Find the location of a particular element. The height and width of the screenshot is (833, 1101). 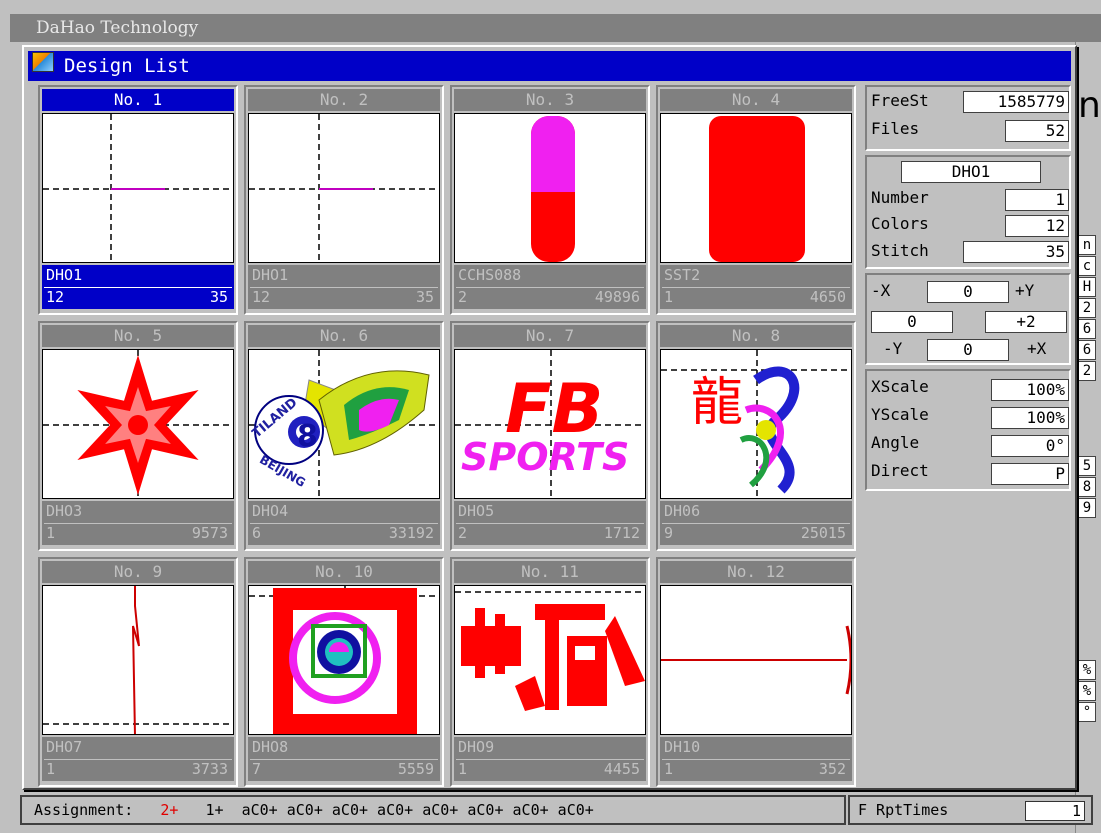

design-footer: DHO8 7 5559 is located at coordinates (344, 759).